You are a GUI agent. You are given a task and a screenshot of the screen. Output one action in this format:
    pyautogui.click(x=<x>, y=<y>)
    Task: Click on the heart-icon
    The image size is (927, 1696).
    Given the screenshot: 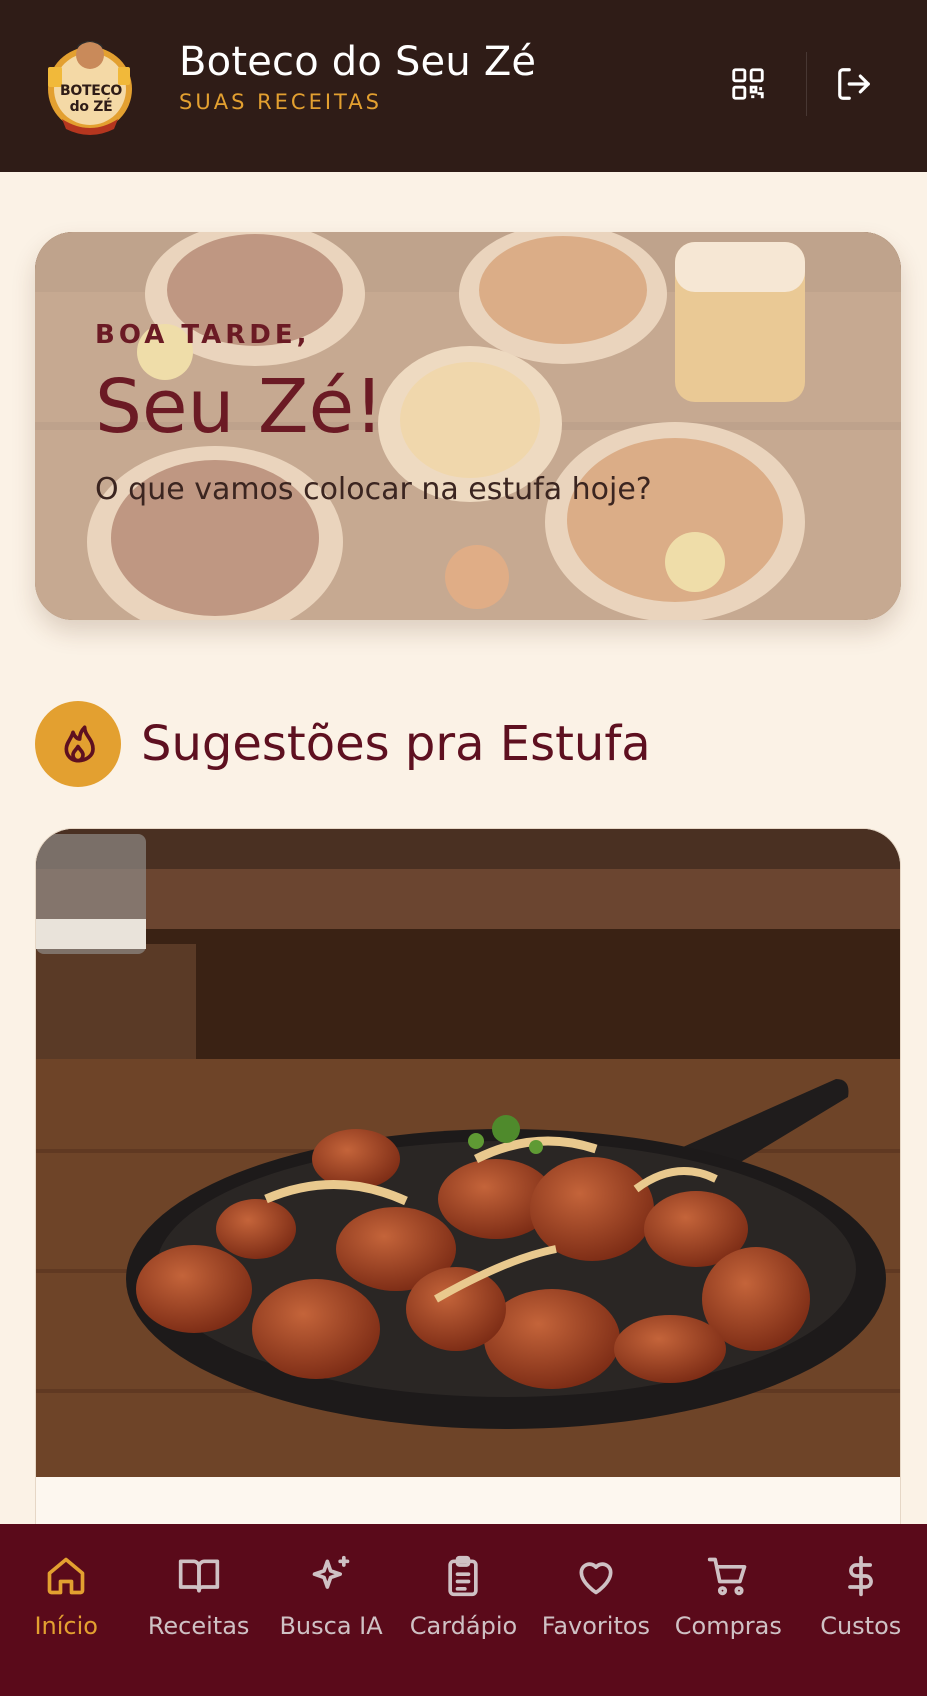 What is the action you would take?
    pyautogui.click(x=596, y=1578)
    